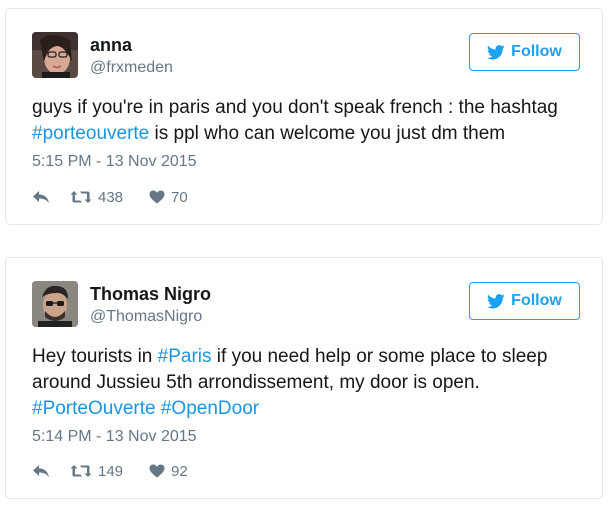 The height and width of the screenshot is (505, 613). Describe the element at coordinates (327, 133) in the screenshot. I see `tweet-text-segment: is ppl who can welcome you just dm them` at that location.